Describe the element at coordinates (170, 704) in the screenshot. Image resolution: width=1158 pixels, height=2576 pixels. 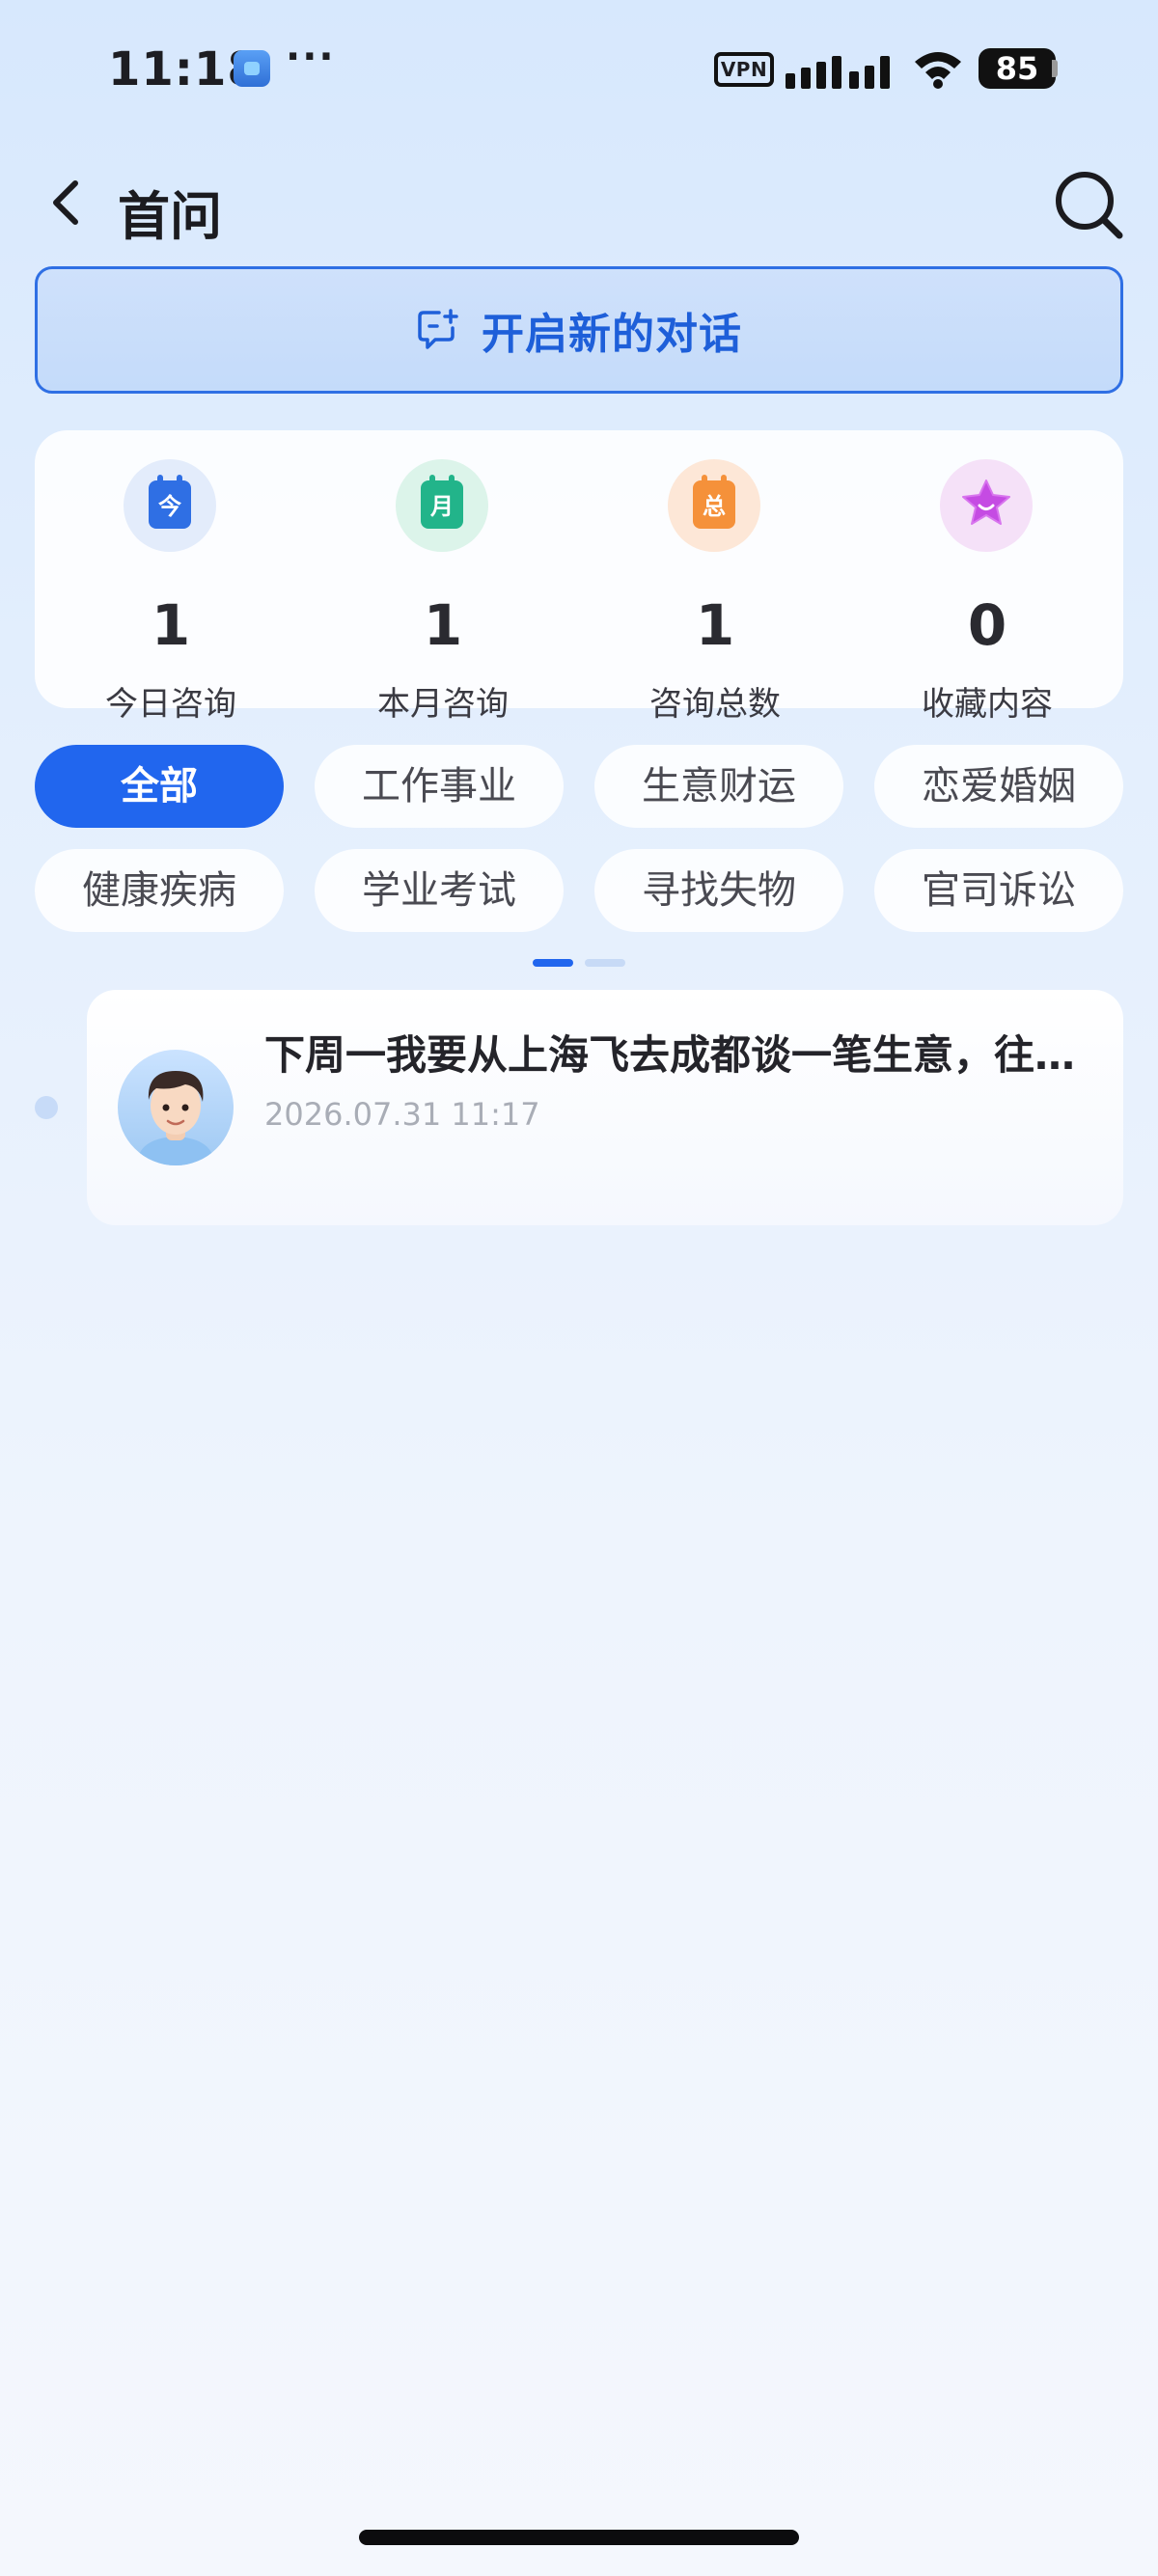
I see `stat-label: 今日咨询` at that location.